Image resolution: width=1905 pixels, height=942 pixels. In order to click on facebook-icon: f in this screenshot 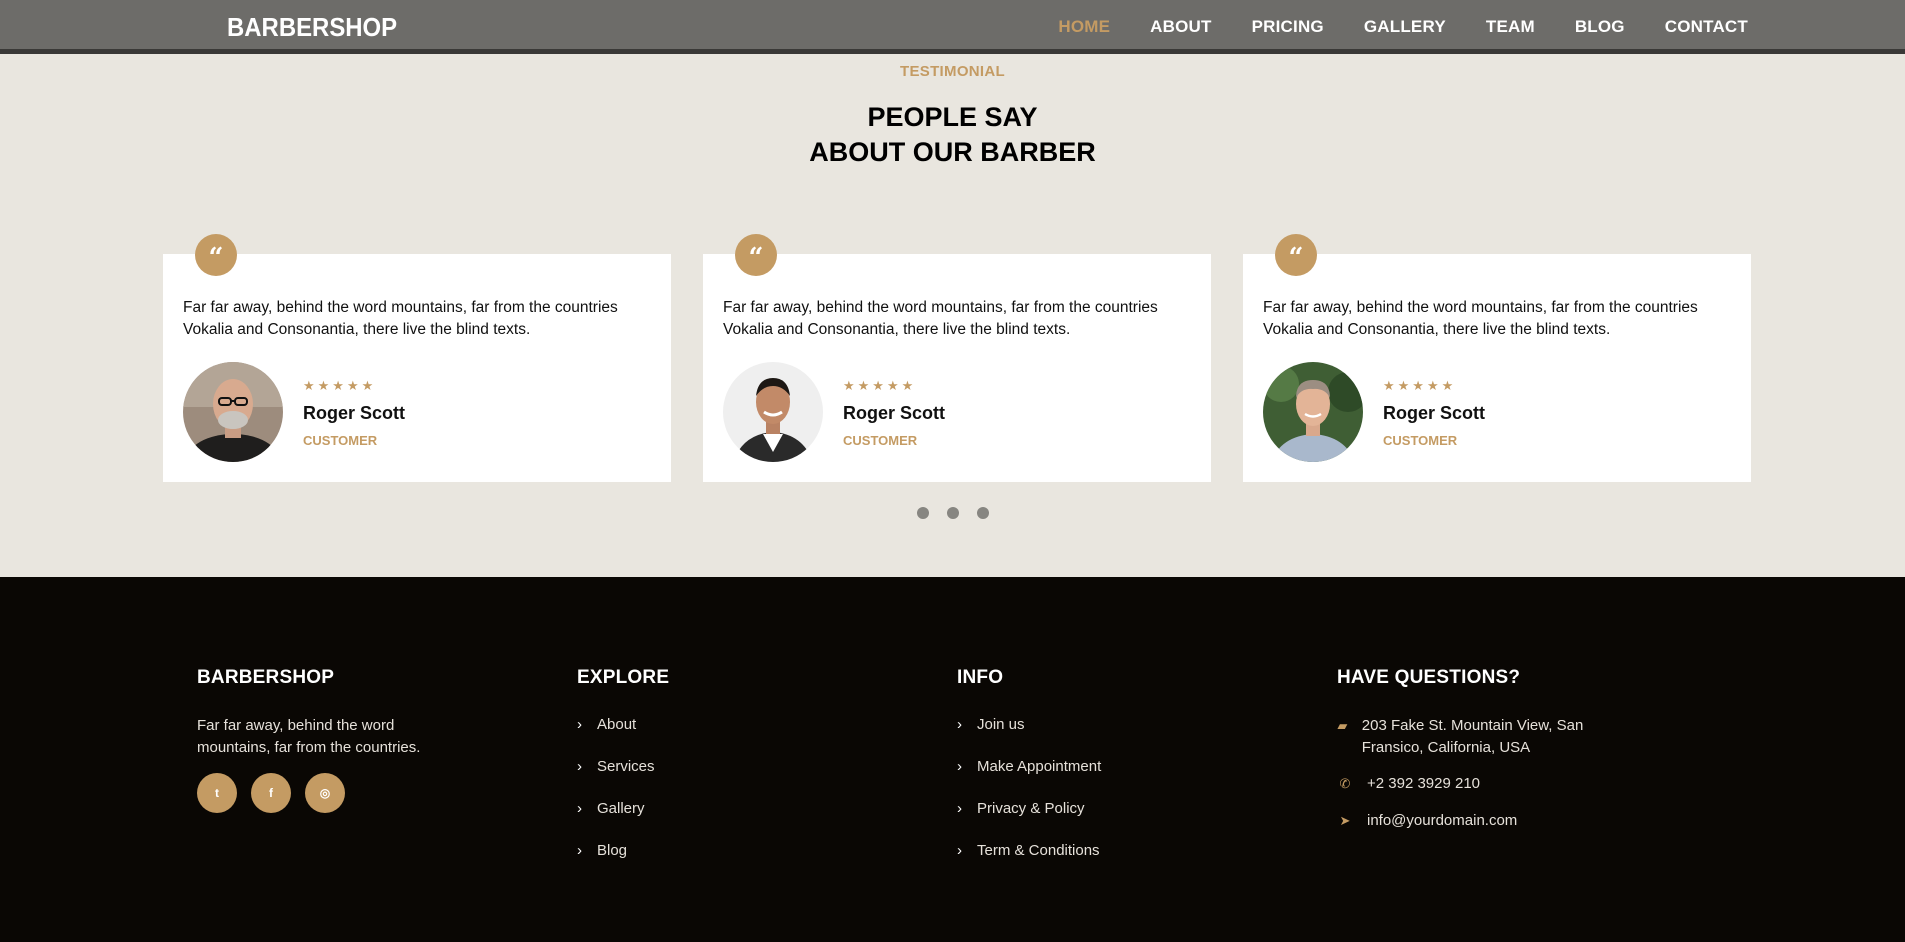, I will do `click(271, 793)`.